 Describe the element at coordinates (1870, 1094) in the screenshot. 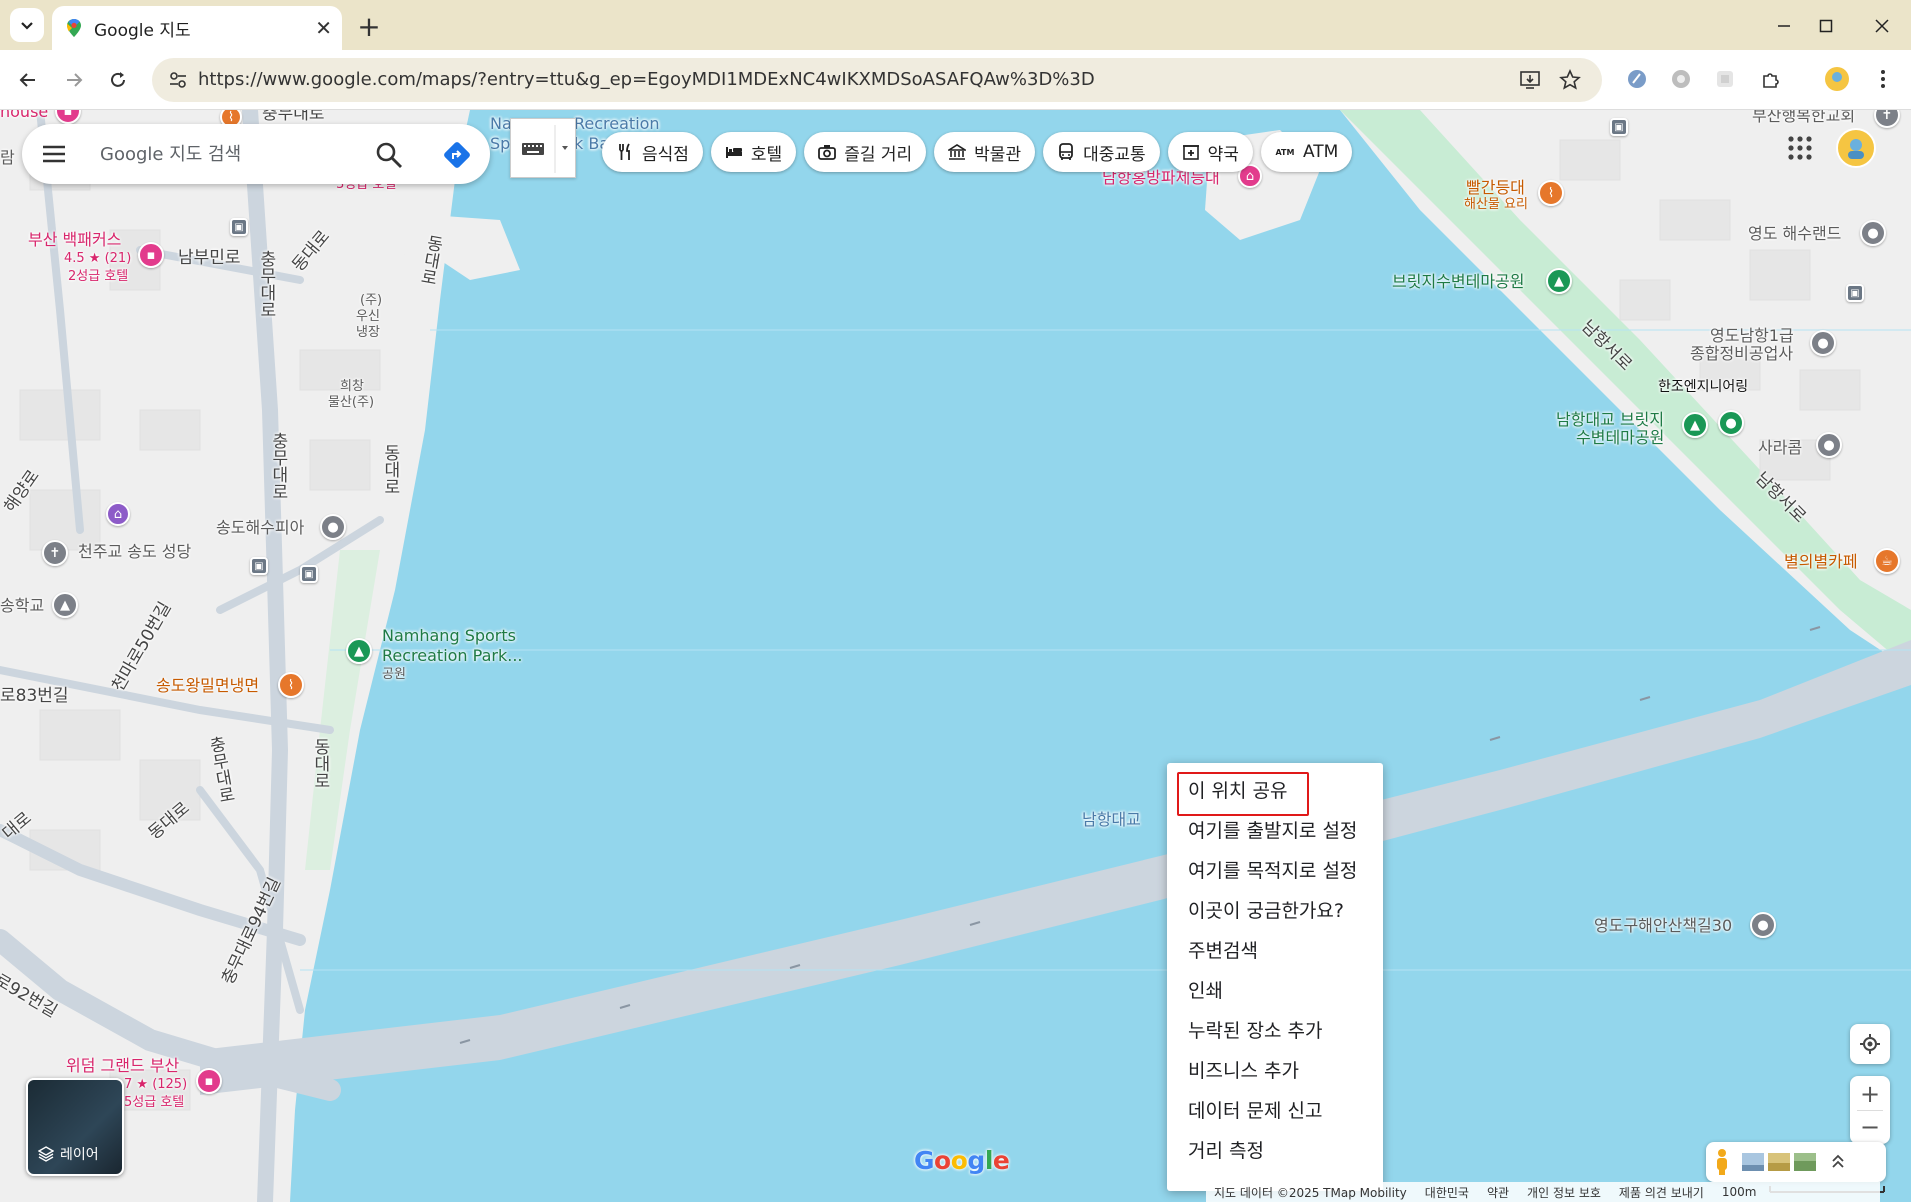

I see `zoom-in-button: +` at that location.